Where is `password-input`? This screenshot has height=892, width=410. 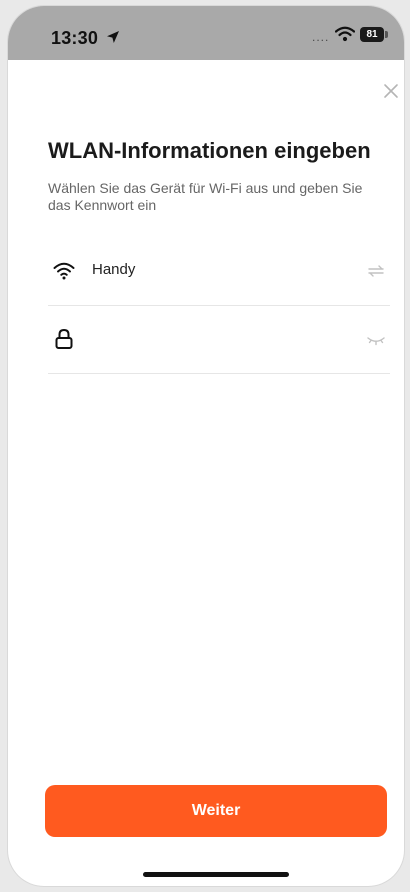
password-input is located at coordinates (217, 339).